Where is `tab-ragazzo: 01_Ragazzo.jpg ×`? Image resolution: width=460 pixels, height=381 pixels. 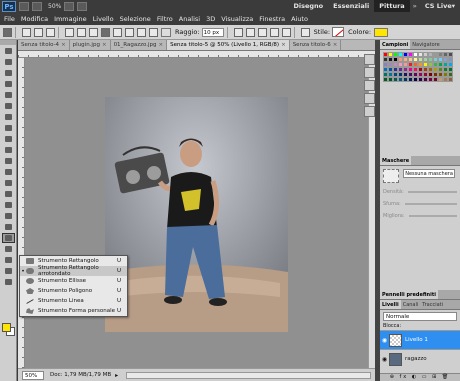
tab-ragazzo: 01_Ragazzo.jpg × is located at coordinates (139, 45).